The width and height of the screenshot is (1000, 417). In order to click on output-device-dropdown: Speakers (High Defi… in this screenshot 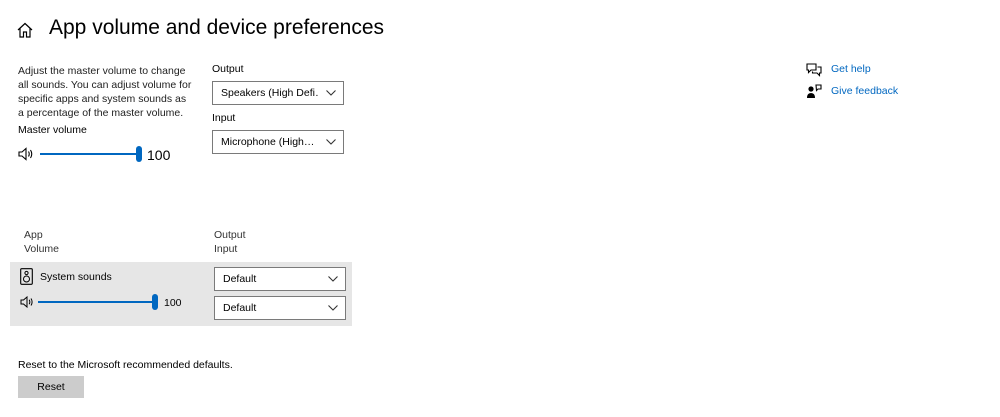, I will do `click(278, 93)`.